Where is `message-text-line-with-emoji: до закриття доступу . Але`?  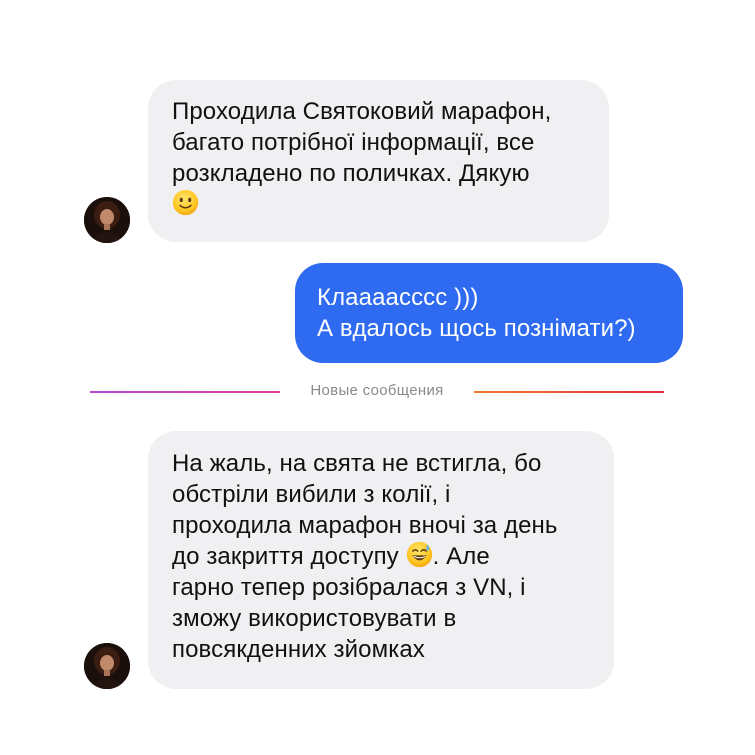
message-text-line-with-emoji: до закриття доступу . Але is located at coordinates (382, 556).